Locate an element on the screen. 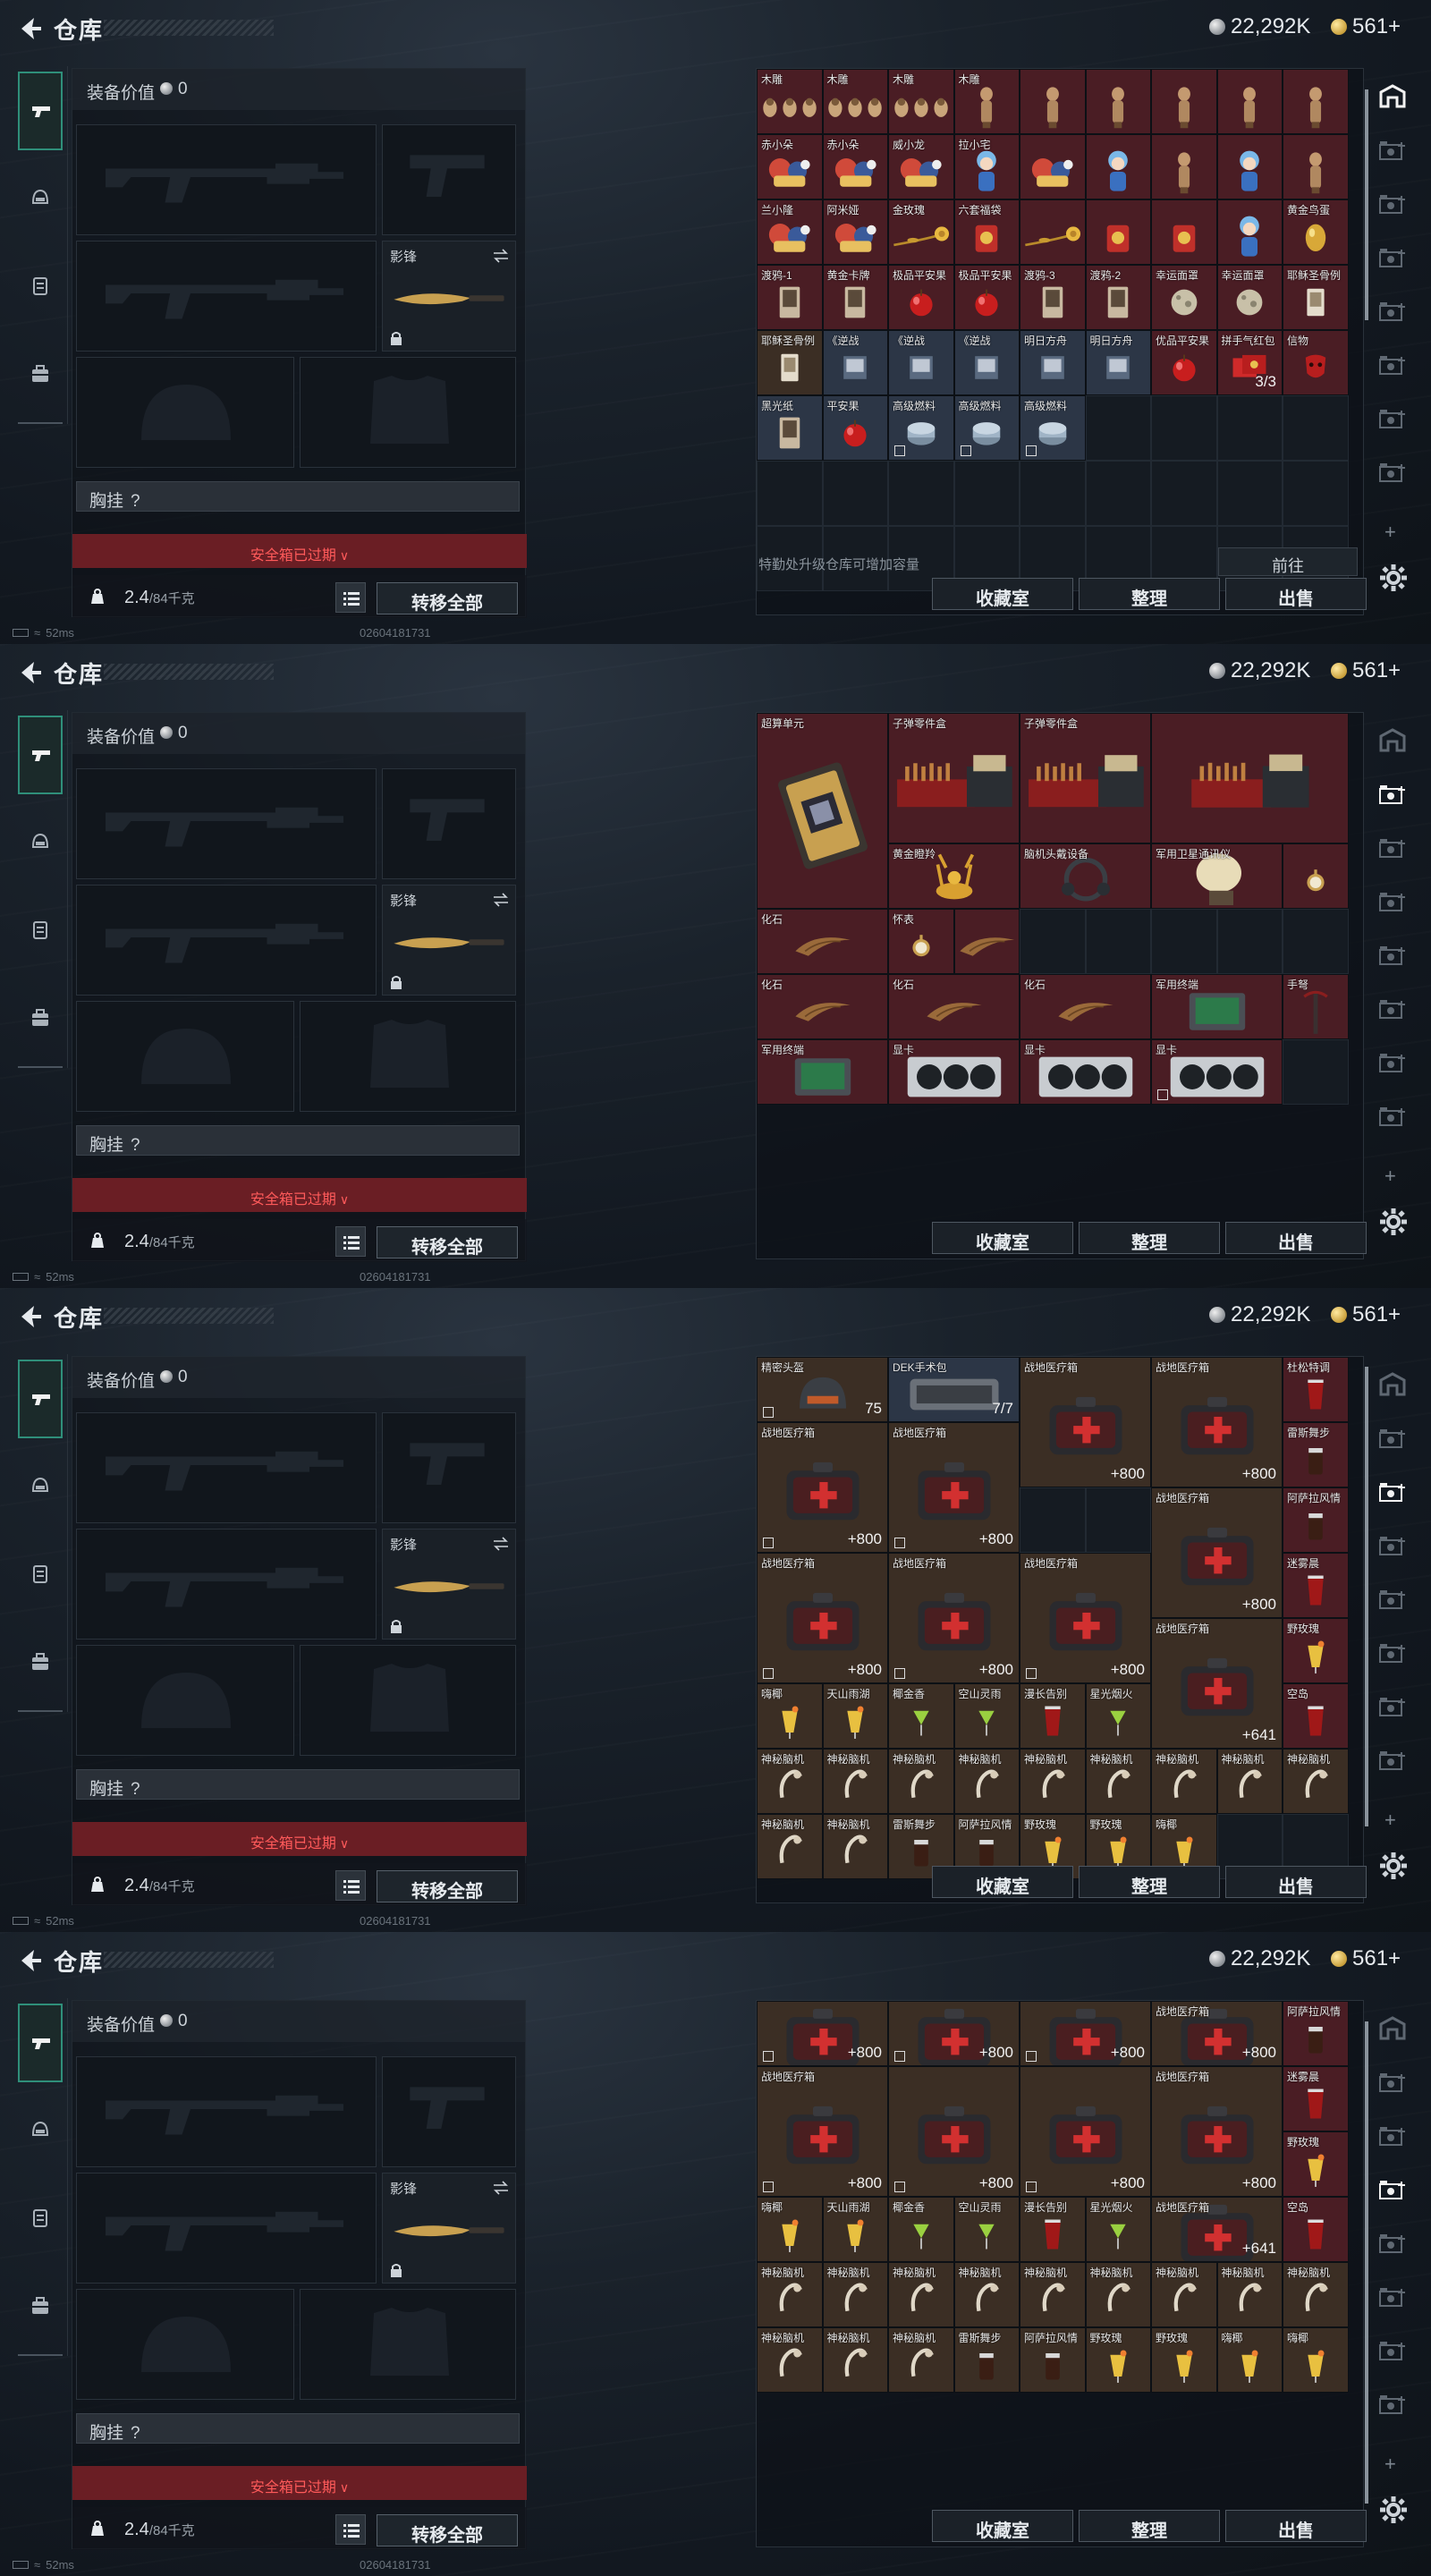  secondary-weapon-slot is located at coordinates (227, 940).